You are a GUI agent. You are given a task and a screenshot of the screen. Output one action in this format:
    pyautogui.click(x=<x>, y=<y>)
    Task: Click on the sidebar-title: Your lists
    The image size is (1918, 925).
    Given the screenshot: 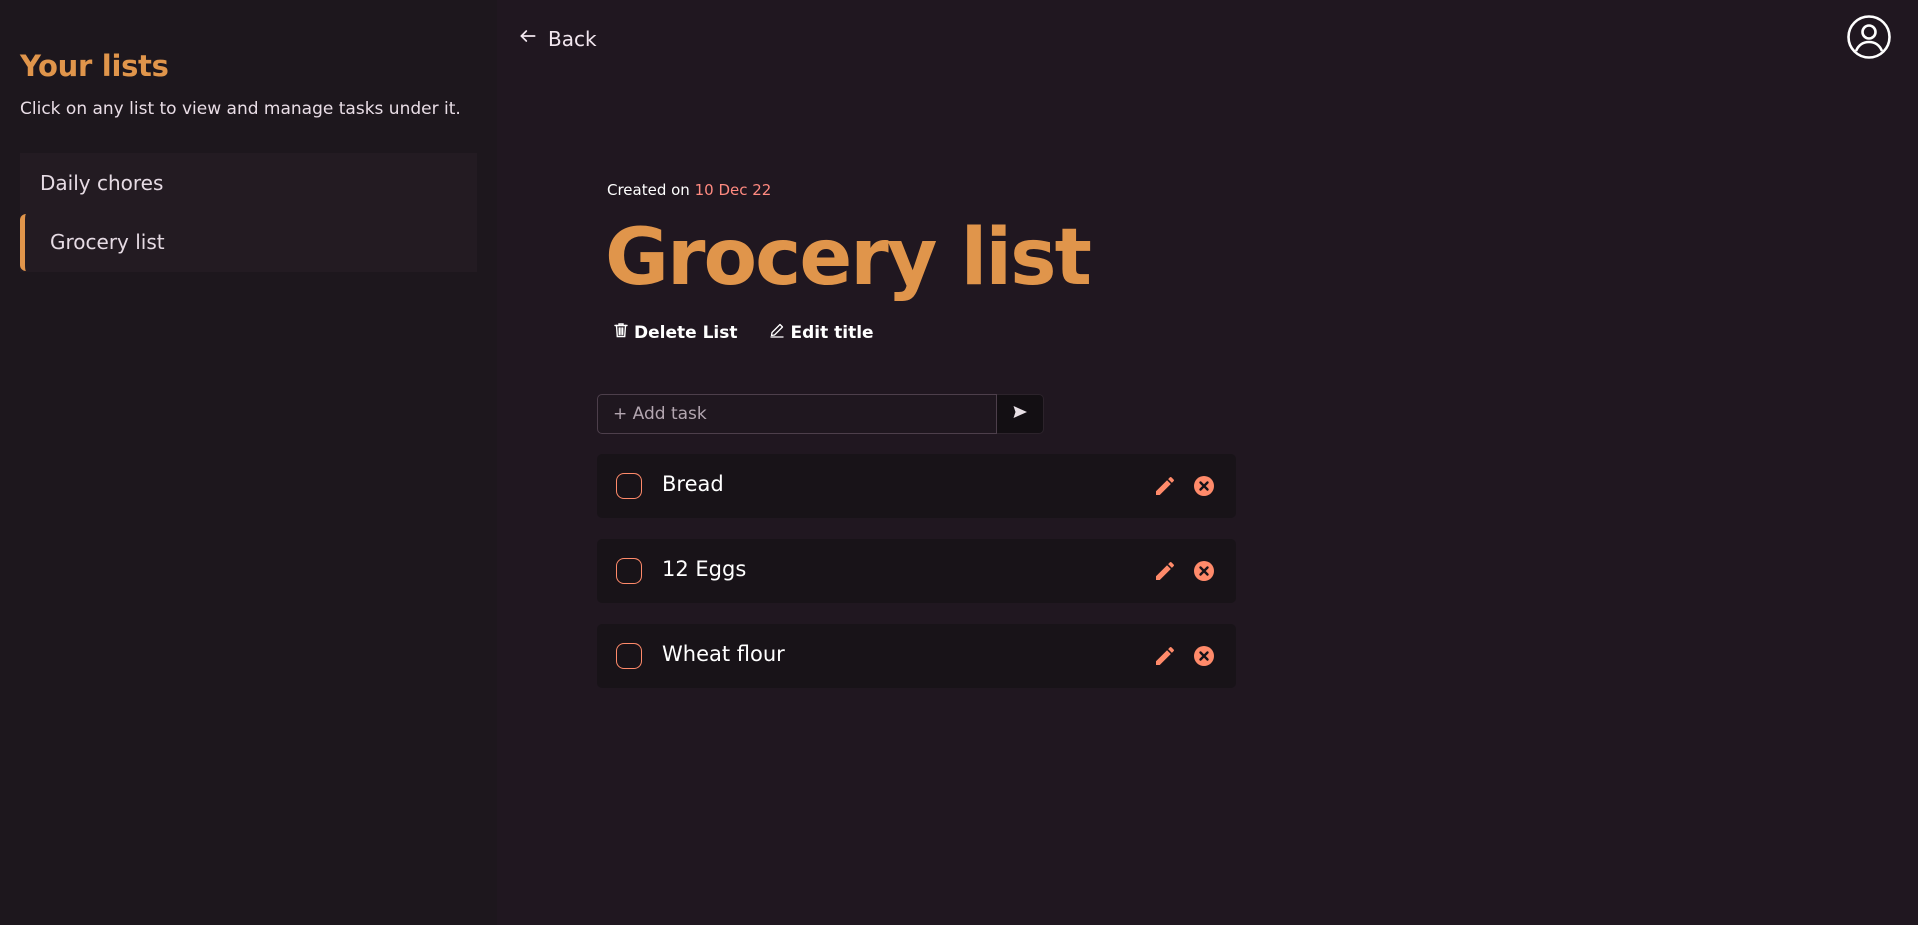 What is the action you would take?
    pyautogui.click(x=94, y=66)
    